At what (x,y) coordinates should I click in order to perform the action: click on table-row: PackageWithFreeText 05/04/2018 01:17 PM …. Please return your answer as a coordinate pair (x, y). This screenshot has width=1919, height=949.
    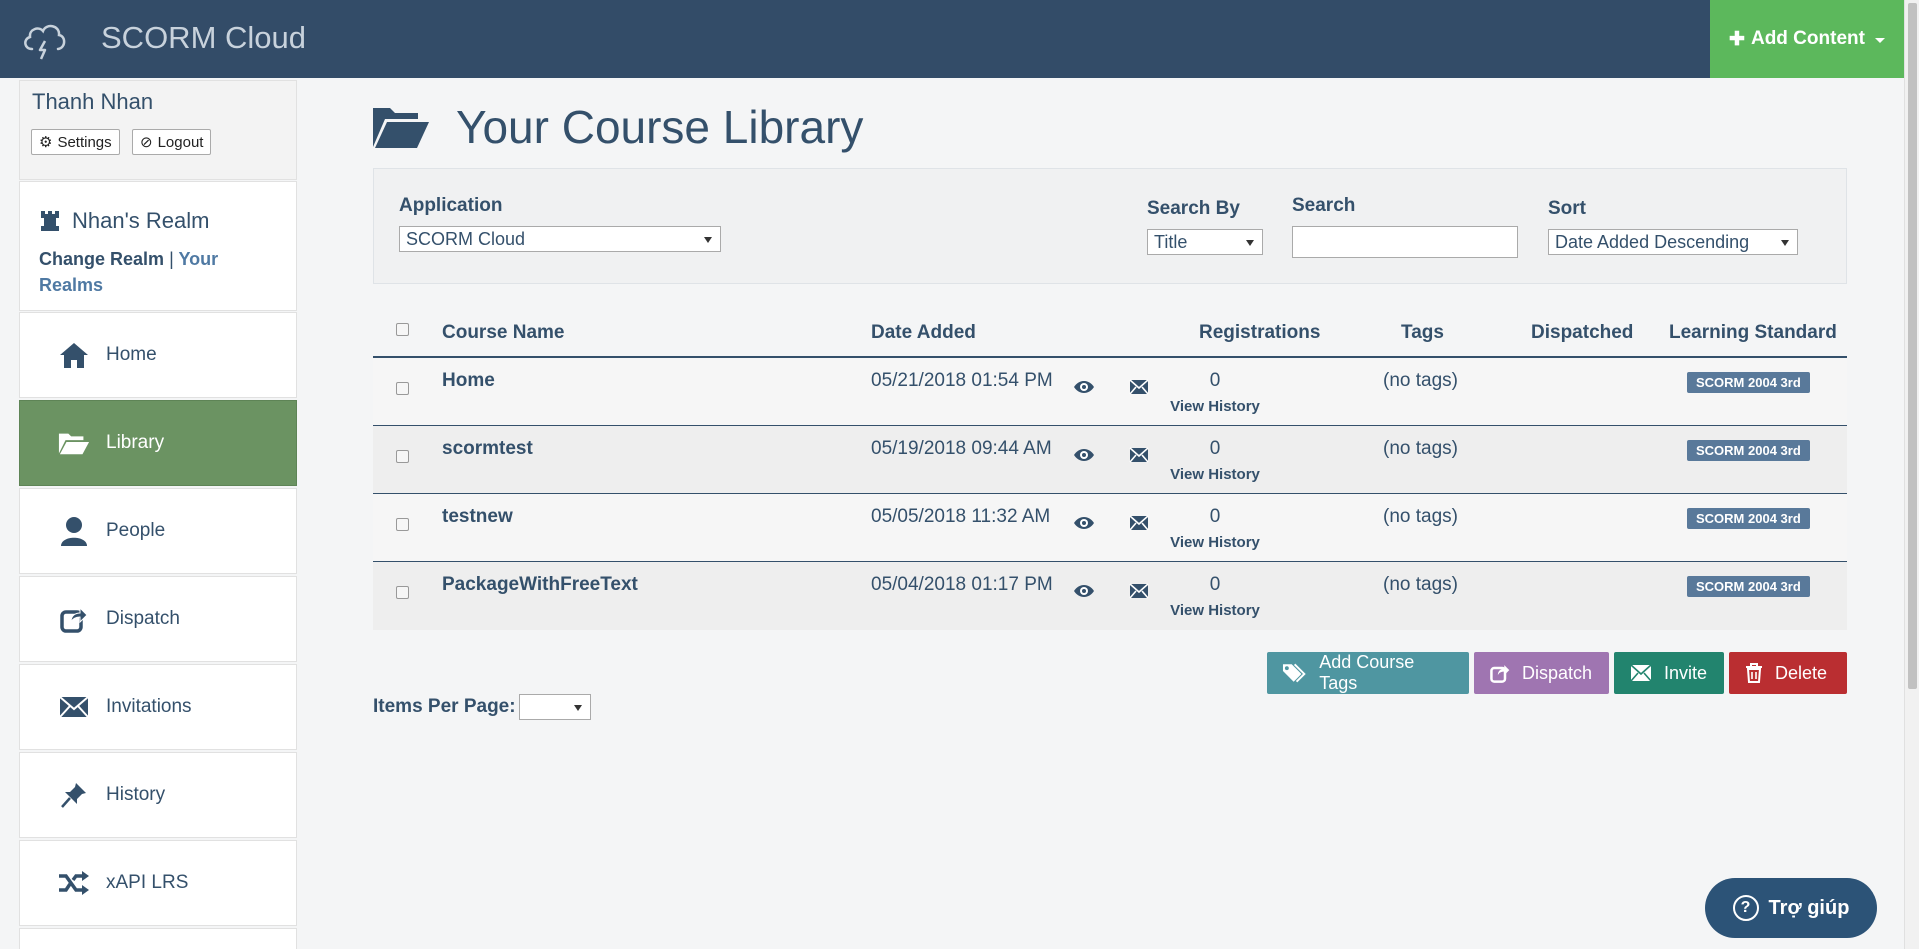
    Looking at the image, I should click on (1110, 596).